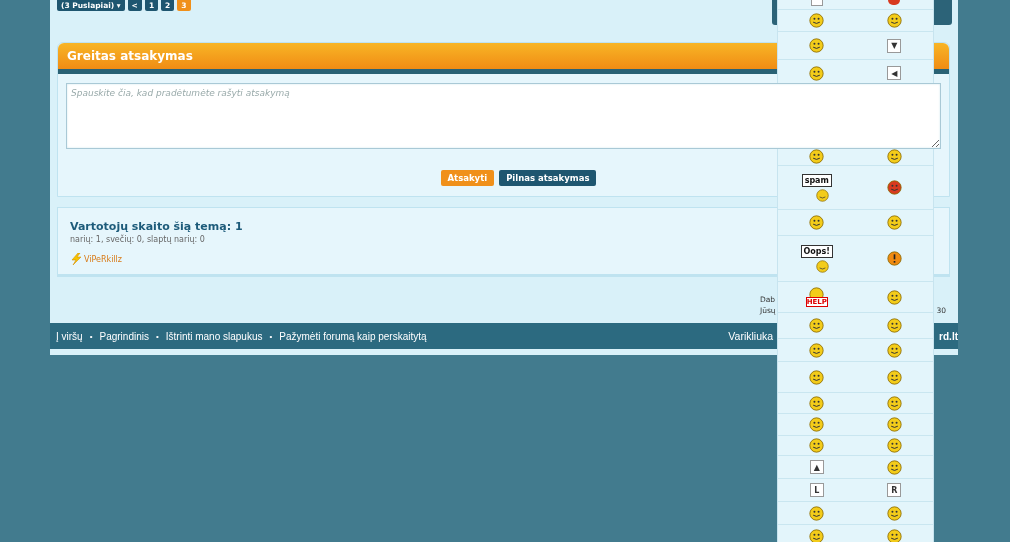 Image resolution: width=1010 pixels, height=542 pixels. What do you see at coordinates (816, 490) in the screenshot?
I see `key-icon: L` at bounding box center [816, 490].